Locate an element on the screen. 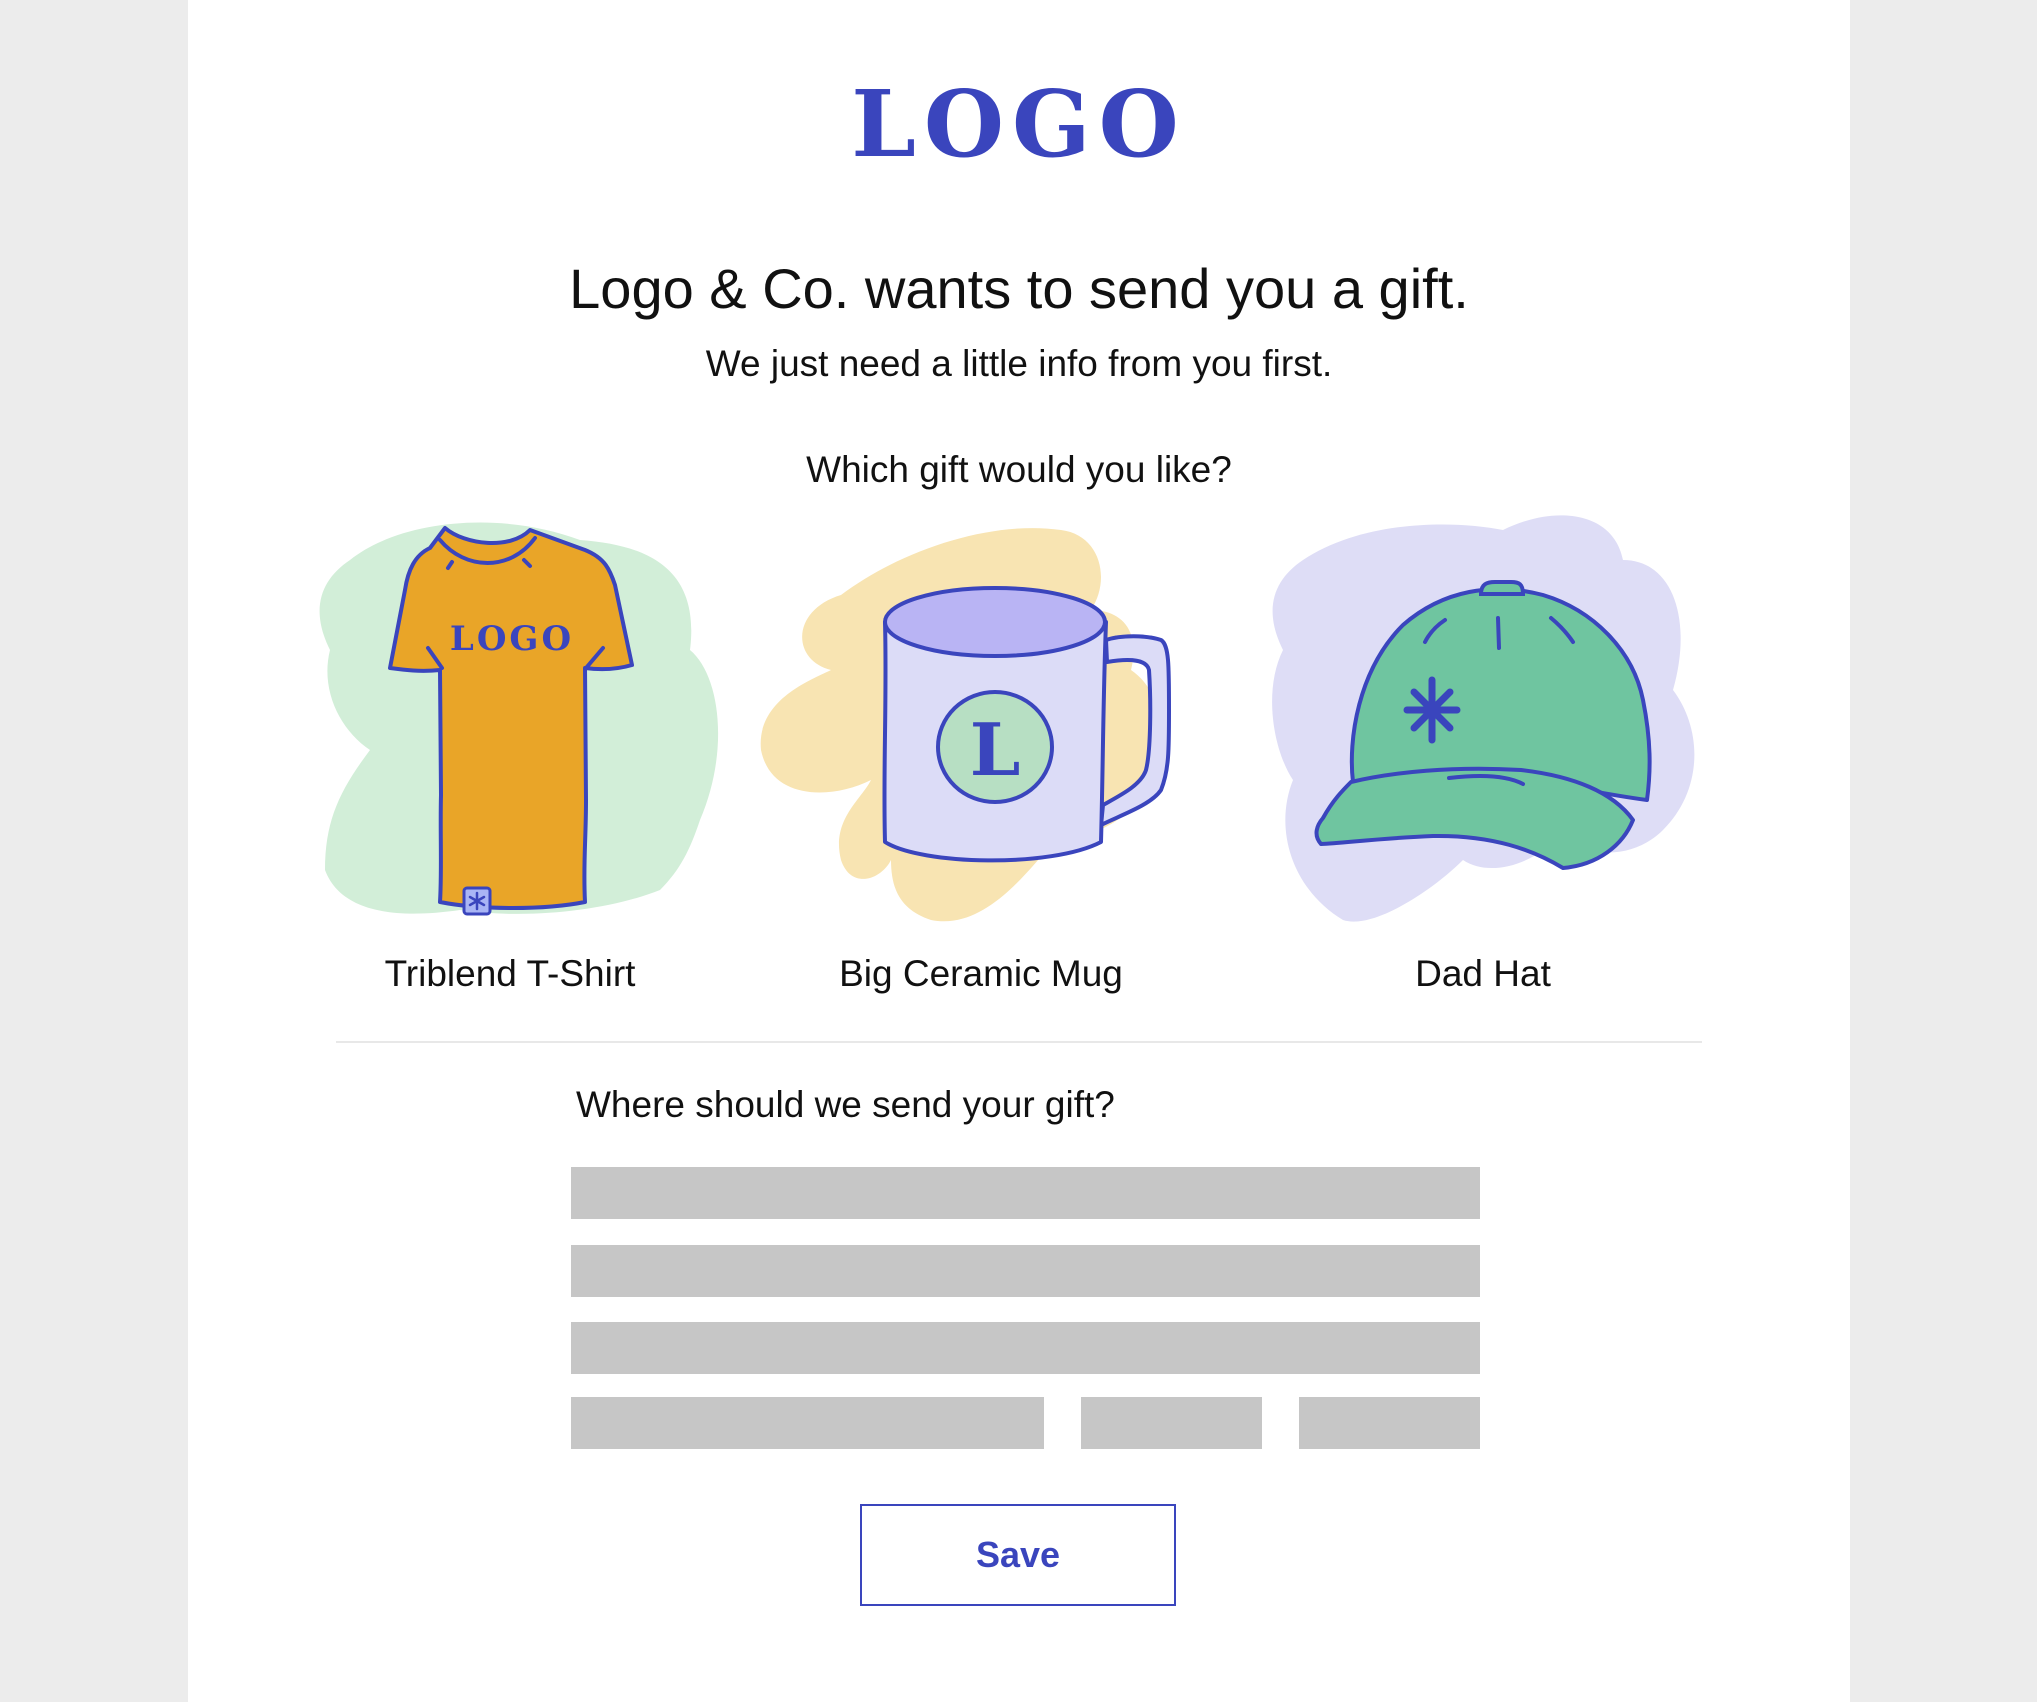  gift-question-heading: Which gift would you like? is located at coordinates (1019, 469).